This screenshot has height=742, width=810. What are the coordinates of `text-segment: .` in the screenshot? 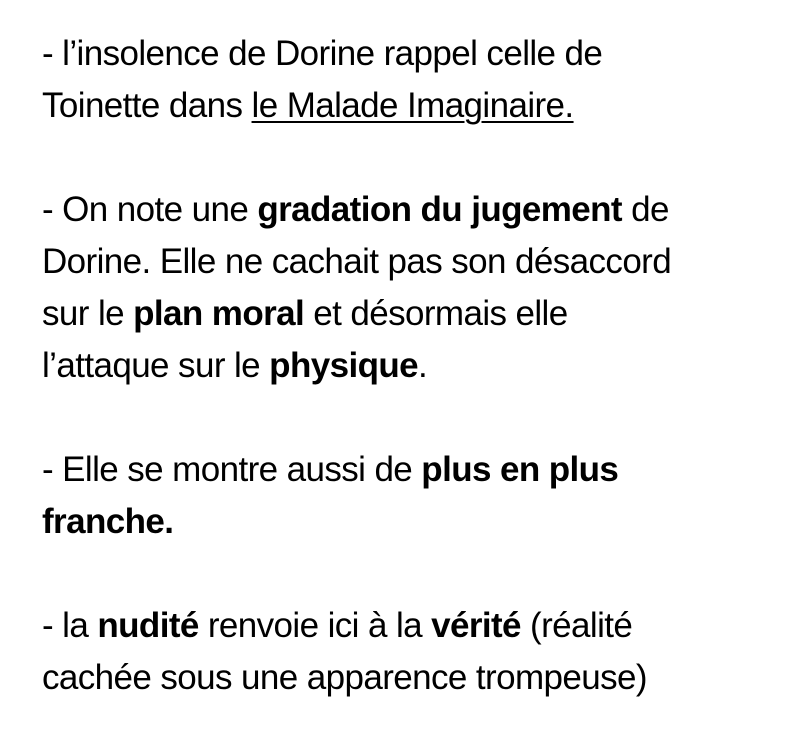 It's located at (423, 365).